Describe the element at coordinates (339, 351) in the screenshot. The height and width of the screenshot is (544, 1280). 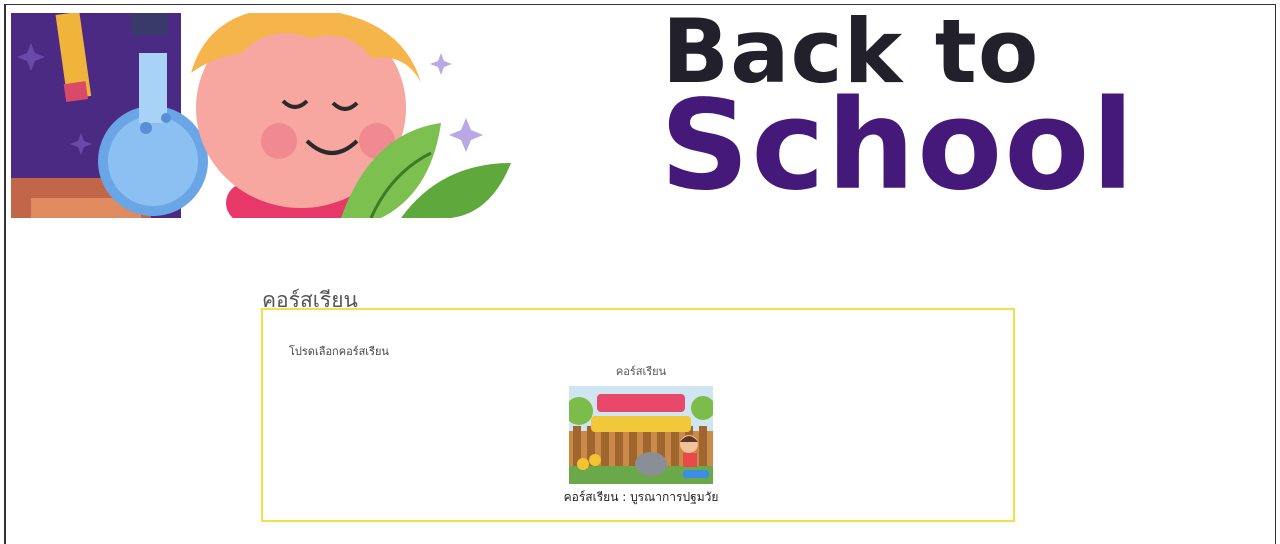
I see `select-course-prompt: โปรดเลือกคอร์สเรียน` at that location.